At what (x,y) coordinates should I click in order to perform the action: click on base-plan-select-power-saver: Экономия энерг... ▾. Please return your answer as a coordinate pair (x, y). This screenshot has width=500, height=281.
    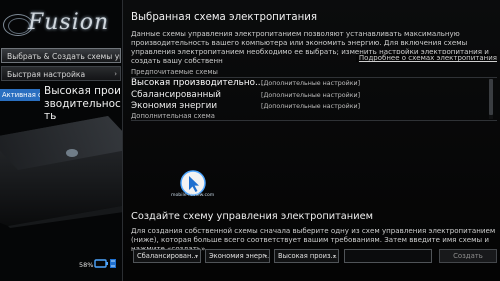
    Looking at the image, I should click on (237, 256).